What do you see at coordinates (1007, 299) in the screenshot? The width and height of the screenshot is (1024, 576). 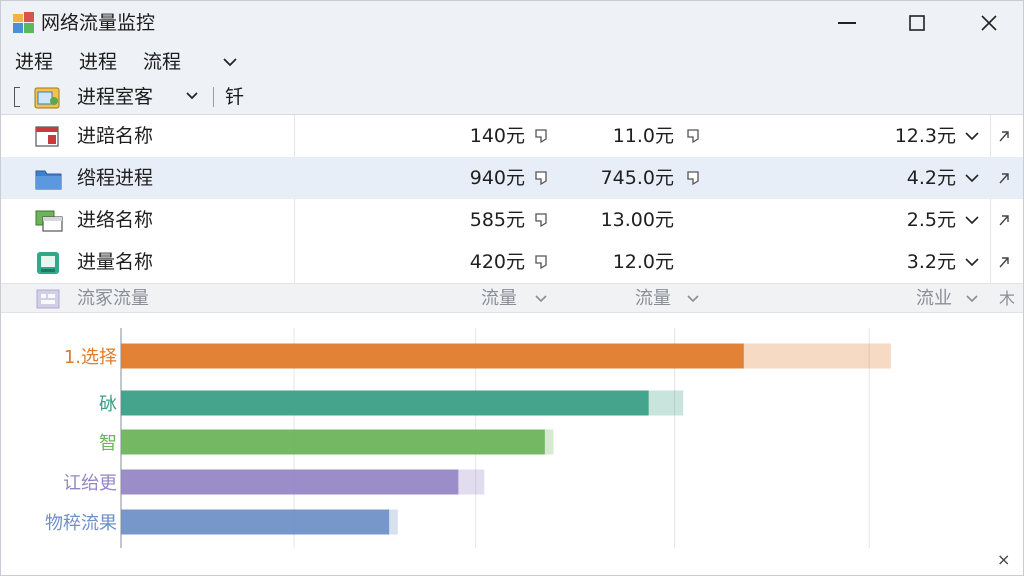 I see `column-header-extra: 木` at bounding box center [1007, 299].